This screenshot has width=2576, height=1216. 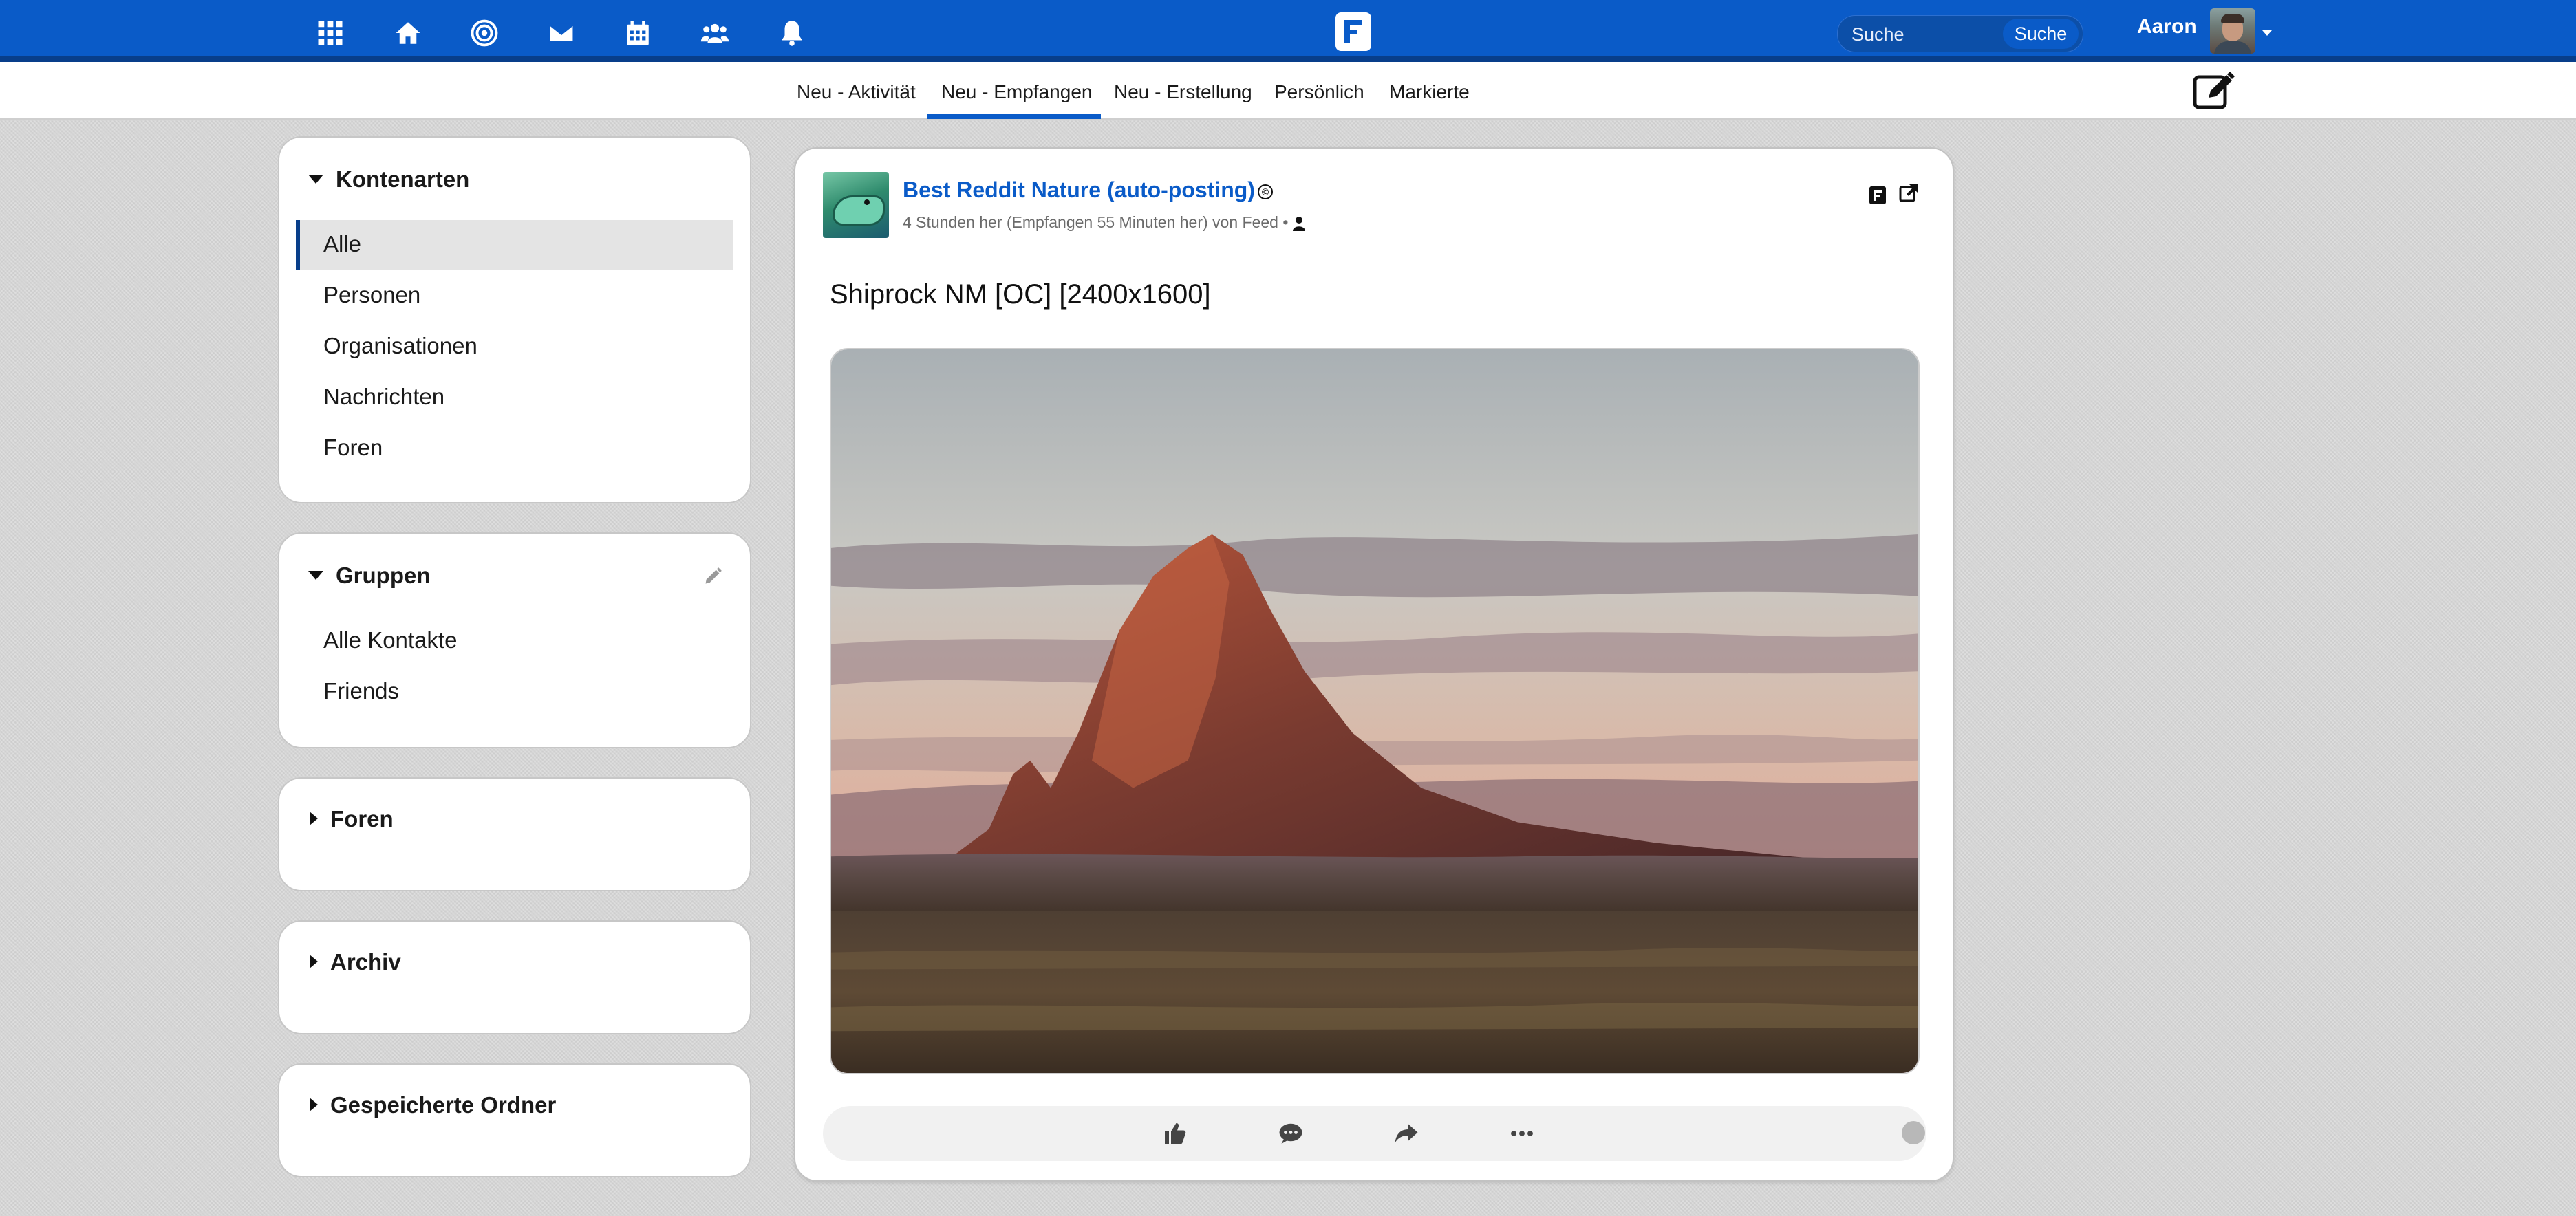 What do you see at coordinates (1430, 92) in the screenshot?
I see `tab-starred: Markierte` at bounding box center [1430, 92].